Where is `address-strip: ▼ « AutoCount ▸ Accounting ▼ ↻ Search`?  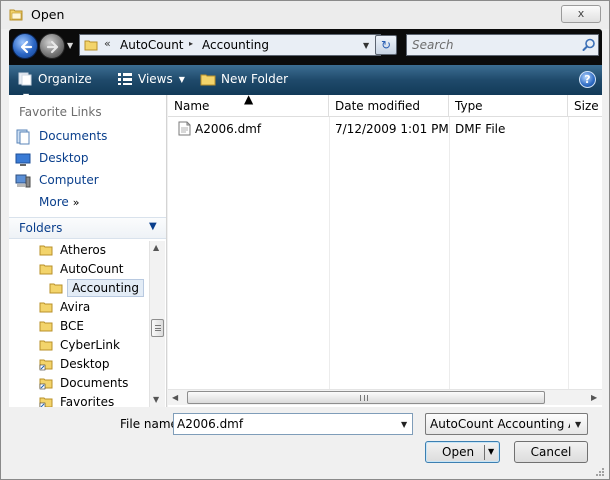 address-strip: ▼ « AutoCount ▸ Accounting ▼ ↻ Search is located at coordinates (305, 47).